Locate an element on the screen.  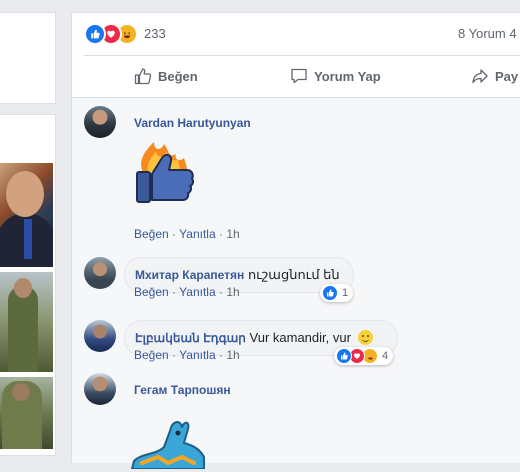
comment-reaction-count: 4 is located at coordinates (385, 356).